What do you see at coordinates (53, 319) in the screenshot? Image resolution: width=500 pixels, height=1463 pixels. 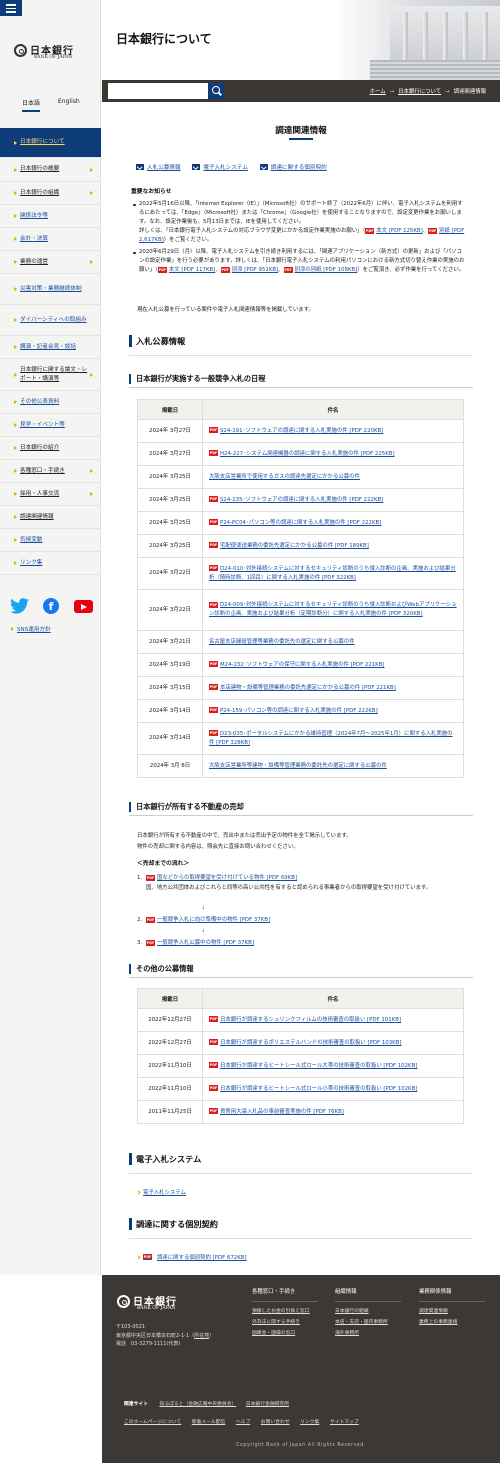 I see `nav-label: ダイバーシティへの取組み` at bounding box center [53, 319].